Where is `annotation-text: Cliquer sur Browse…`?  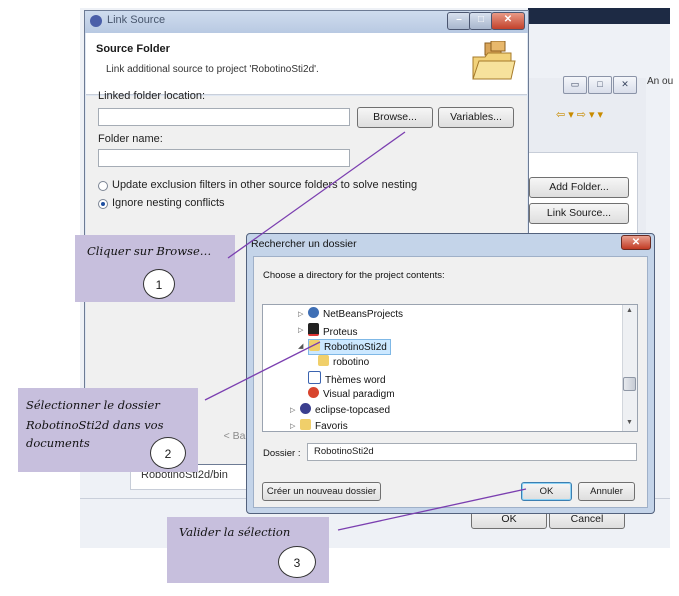
annotation-text: Cliquer sur Browse… is located at coordinates (149, 251).